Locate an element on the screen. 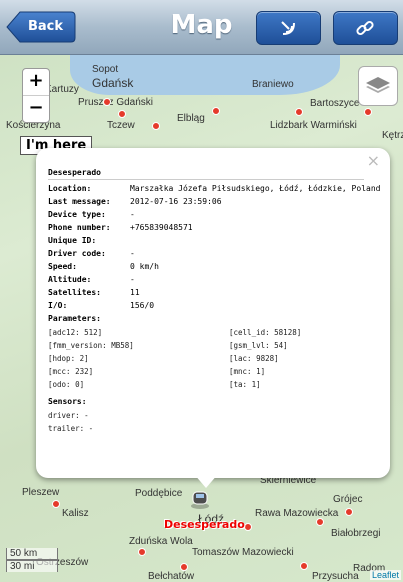  zoom-in-button: + is located at coordinates (36, 82).